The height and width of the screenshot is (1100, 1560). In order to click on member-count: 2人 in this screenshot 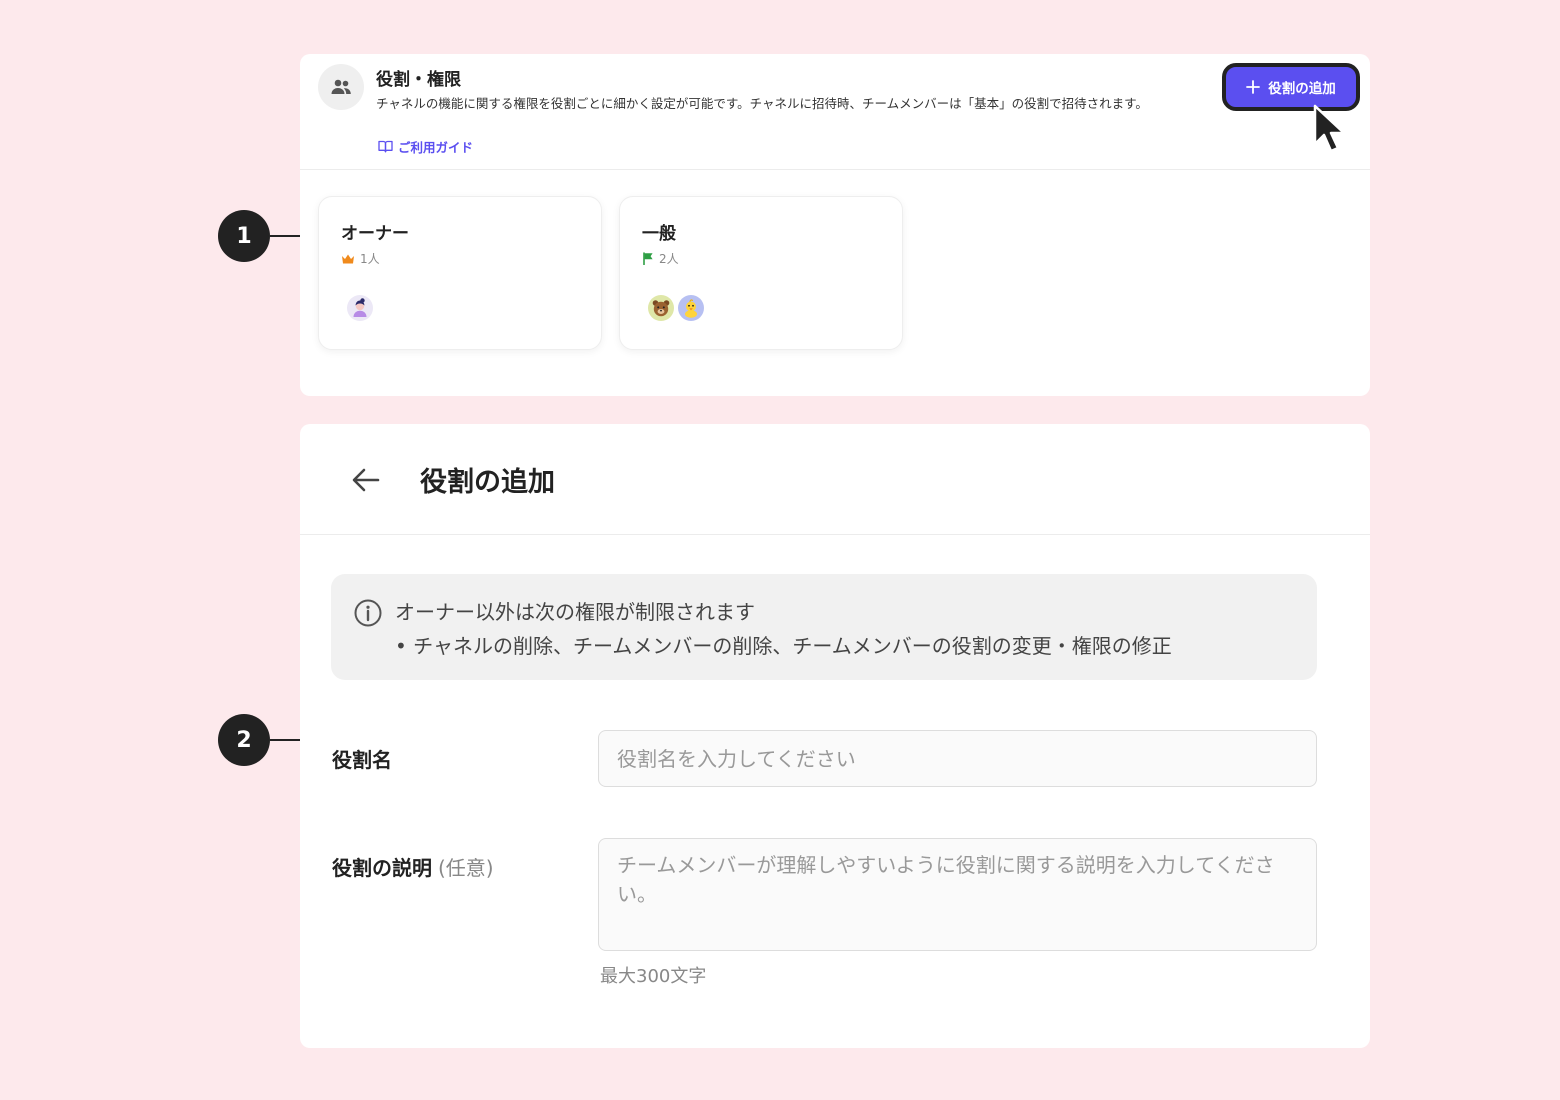, I will do `click(660, 258)`.